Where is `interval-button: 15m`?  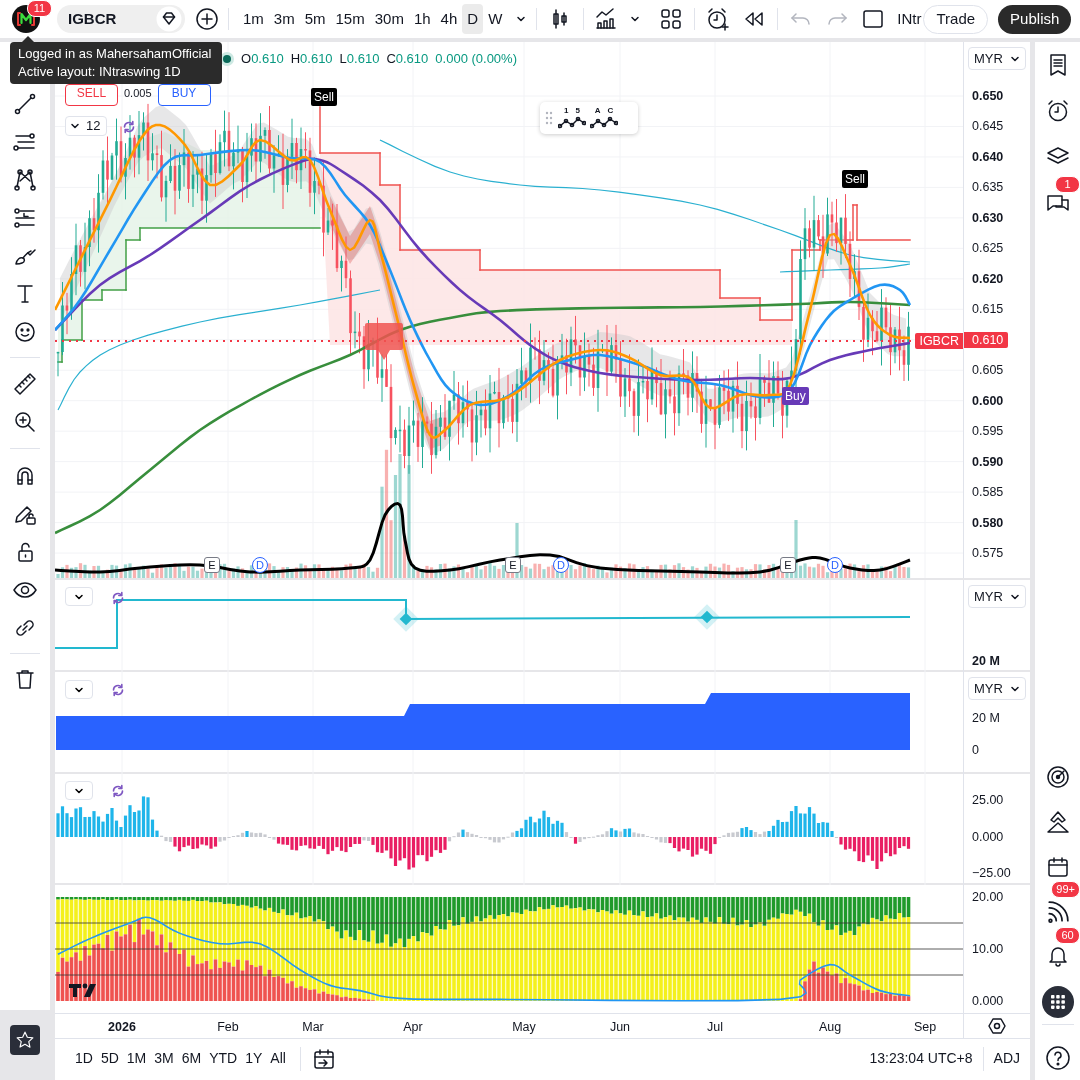
interval-button: 15m is located at coordinates (350, 19).